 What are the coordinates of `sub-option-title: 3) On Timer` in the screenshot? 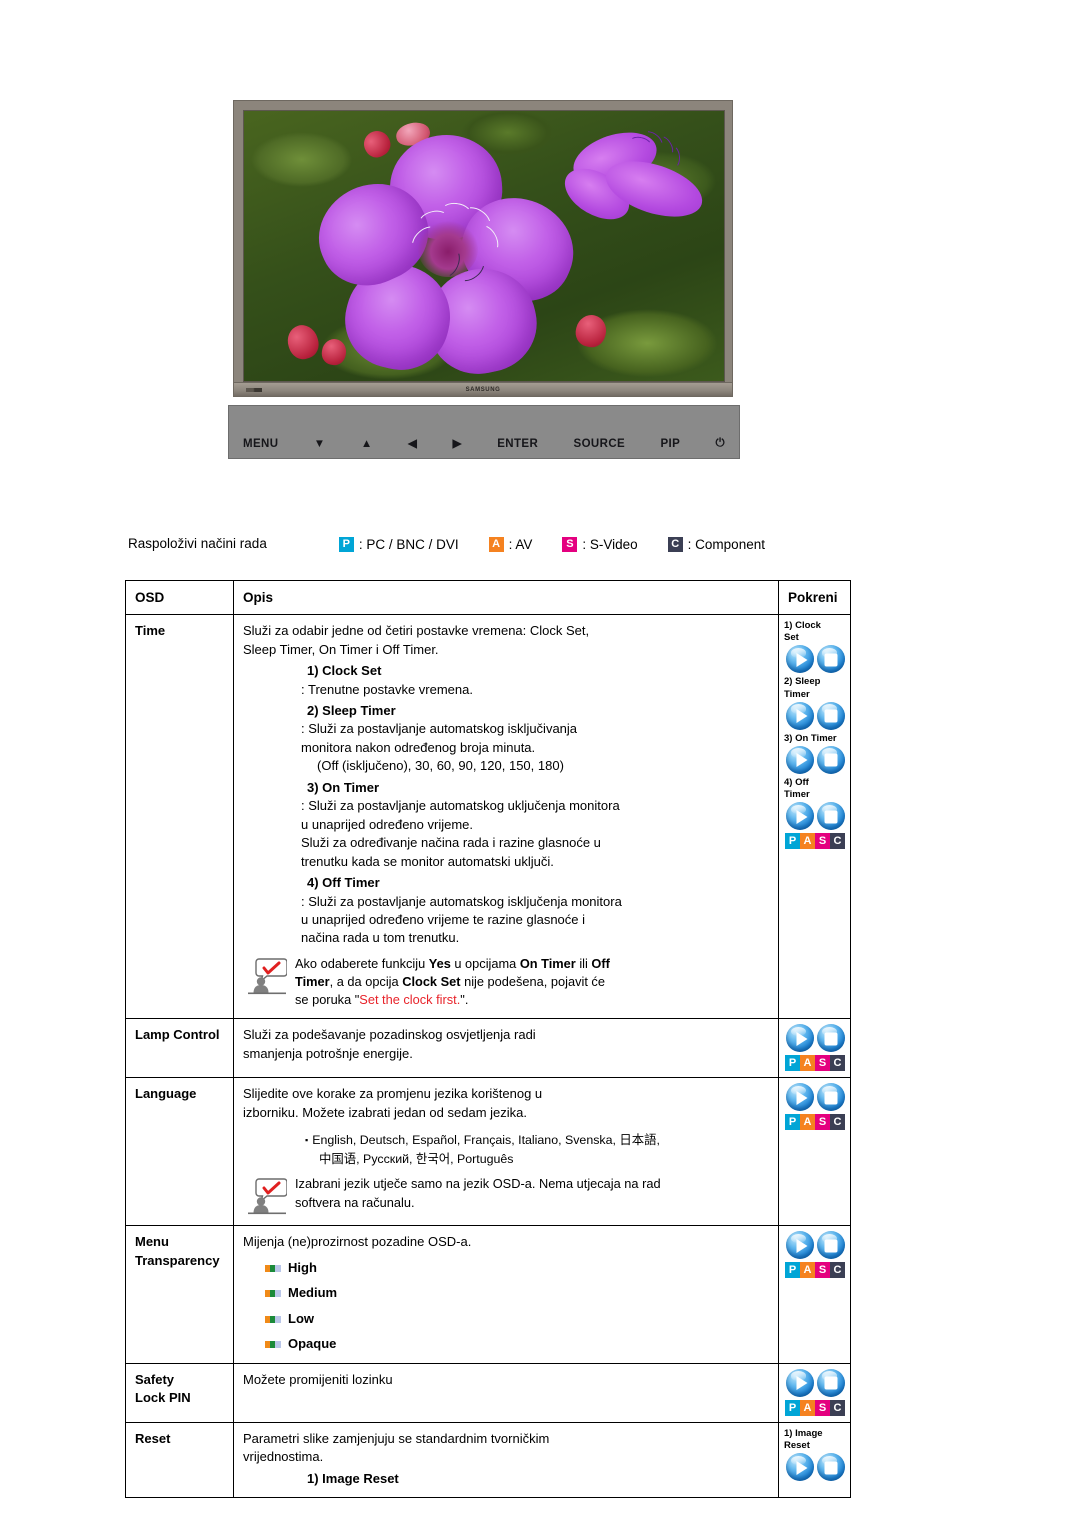 It's located at (343, 787).